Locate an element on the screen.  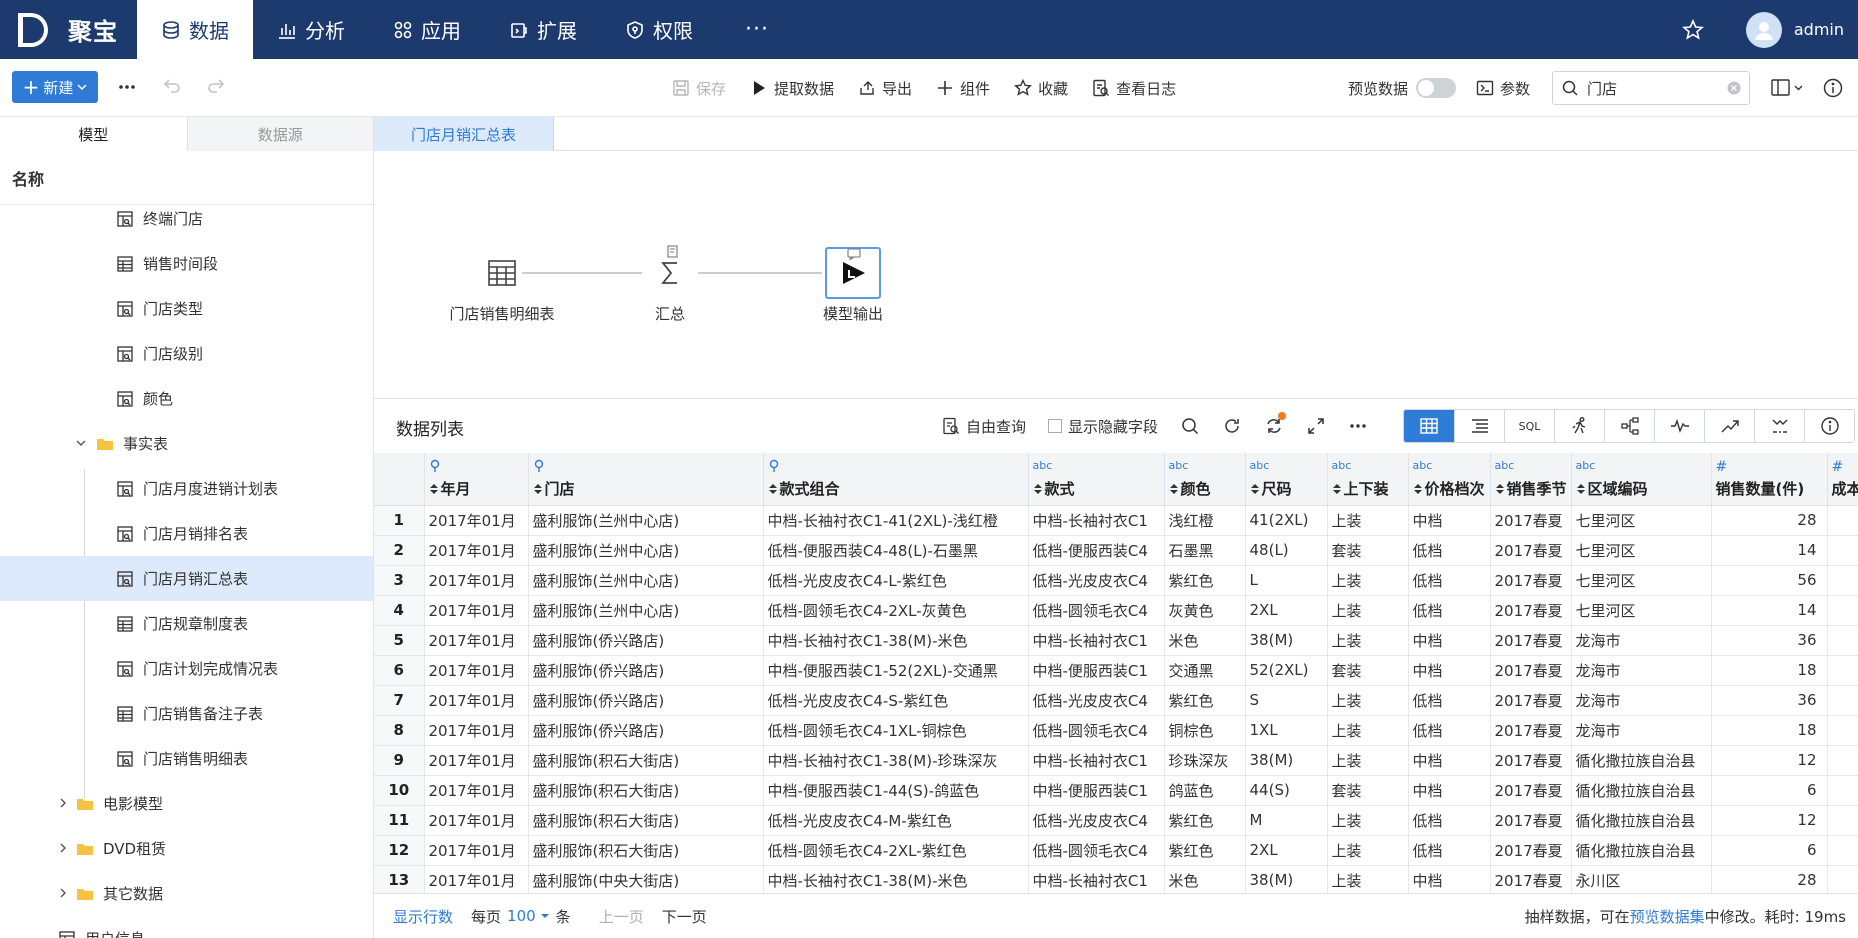
nav-item-data: 数据 is located at coordinates (195, 29).